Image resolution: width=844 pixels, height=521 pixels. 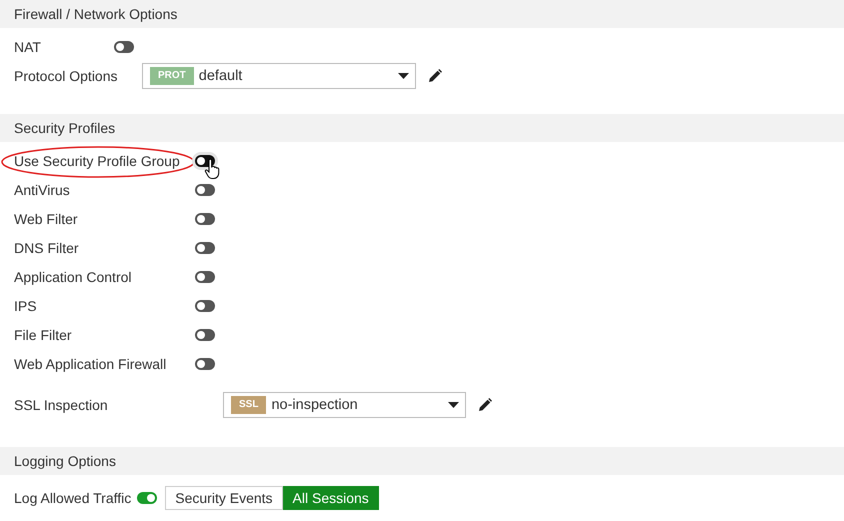 I want to click on field-label: Protocol Options, so click(x=66, y=76).